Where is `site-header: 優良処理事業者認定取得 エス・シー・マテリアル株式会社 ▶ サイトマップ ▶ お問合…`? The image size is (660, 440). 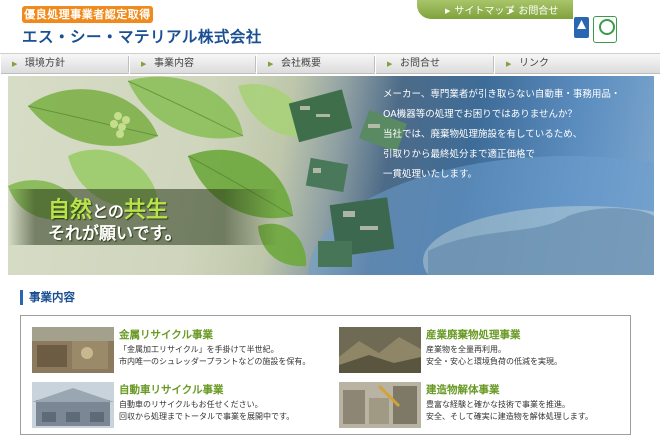 site-header: 優良処理事業者認定取得 エス・シー・マテリアル株式会社 ▶ サイトマップ ▶ お問合… is located at coordinates (330, 26).